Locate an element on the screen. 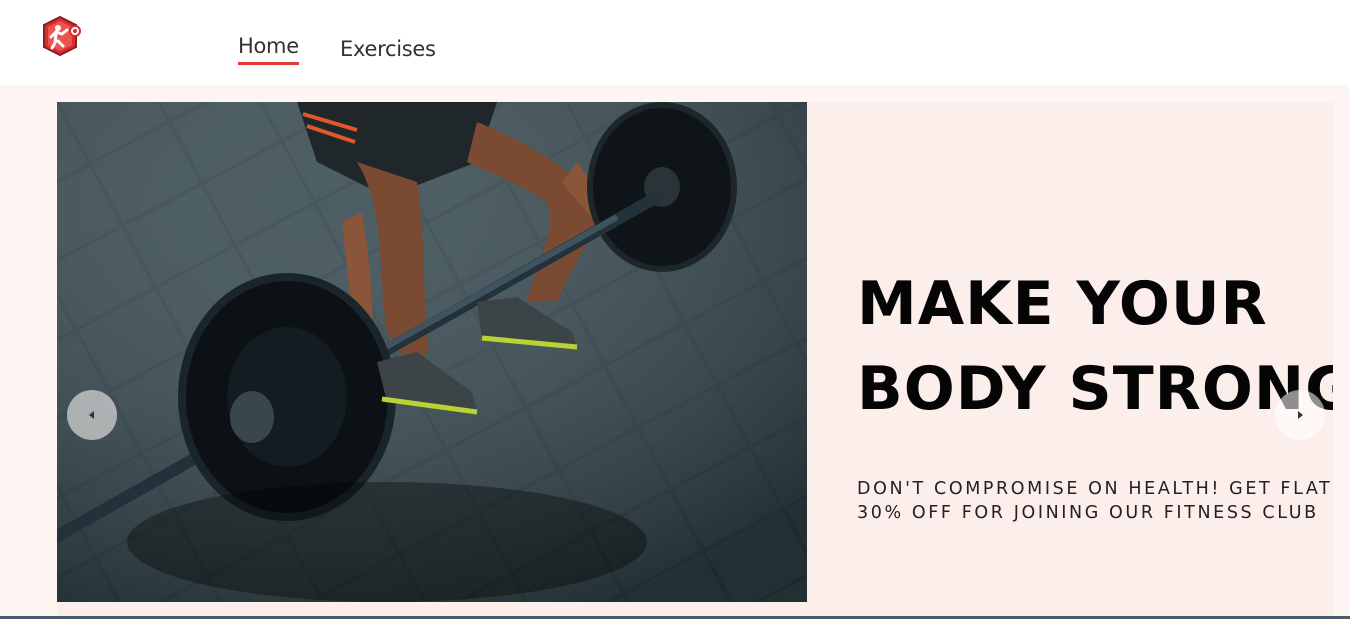  hero-subtitle-line: DON'T COMPROMISE ON HEALTH! GET FLAT is located at coordinates (1095, 489).